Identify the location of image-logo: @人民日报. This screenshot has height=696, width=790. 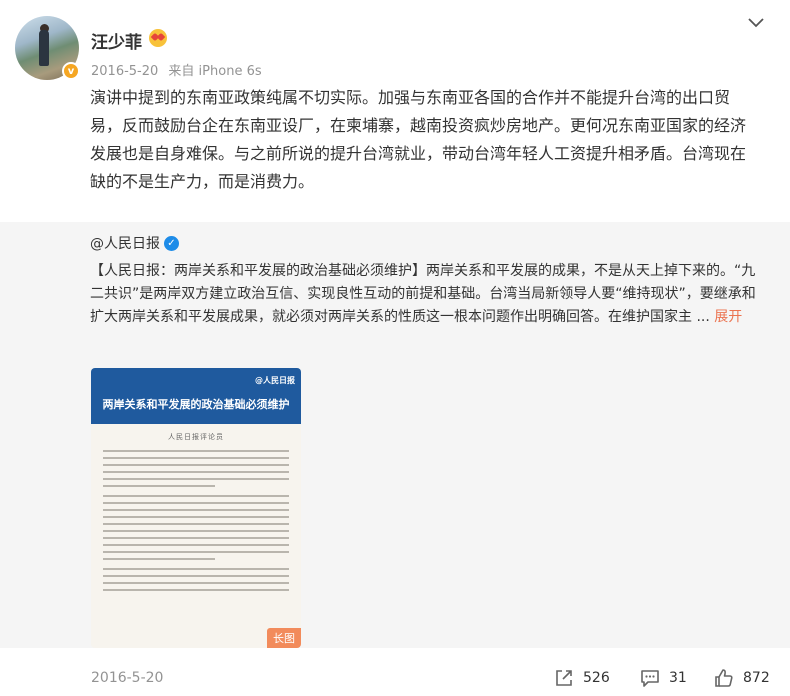
(275, 380).